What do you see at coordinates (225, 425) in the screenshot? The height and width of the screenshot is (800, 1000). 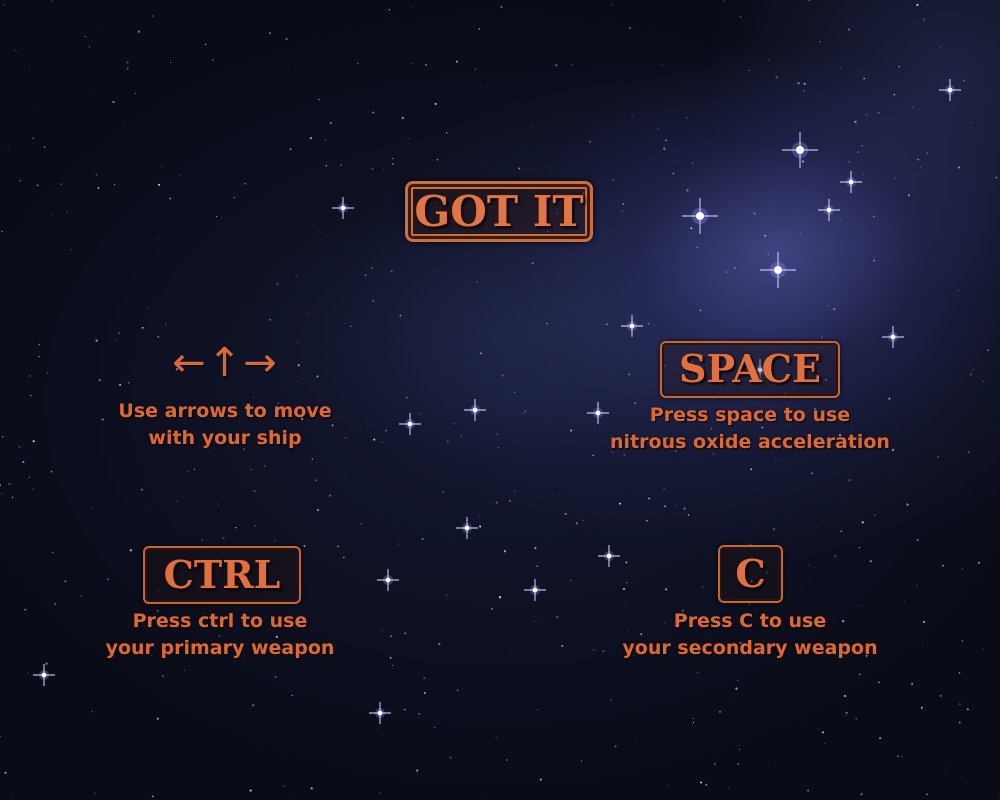 I see `move-hint: Use arrows to move with your ship` at bounding box center [225, 425].